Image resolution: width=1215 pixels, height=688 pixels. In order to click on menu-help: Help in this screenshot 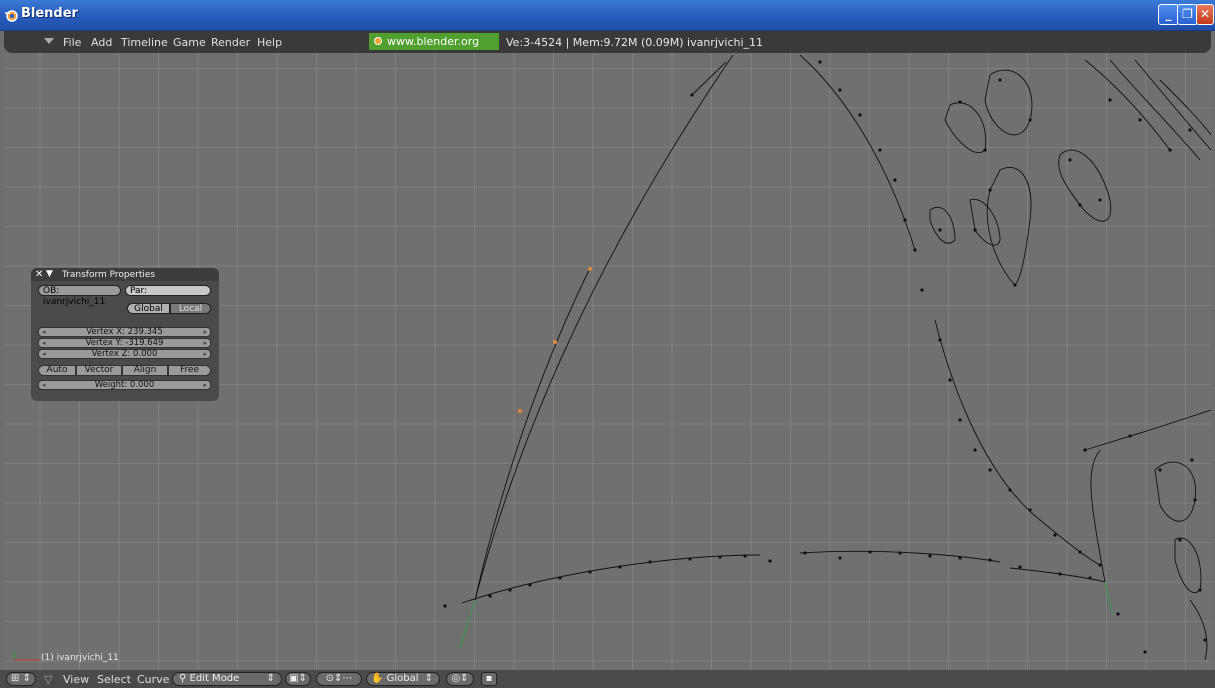, I will do `click(269, 42)`.